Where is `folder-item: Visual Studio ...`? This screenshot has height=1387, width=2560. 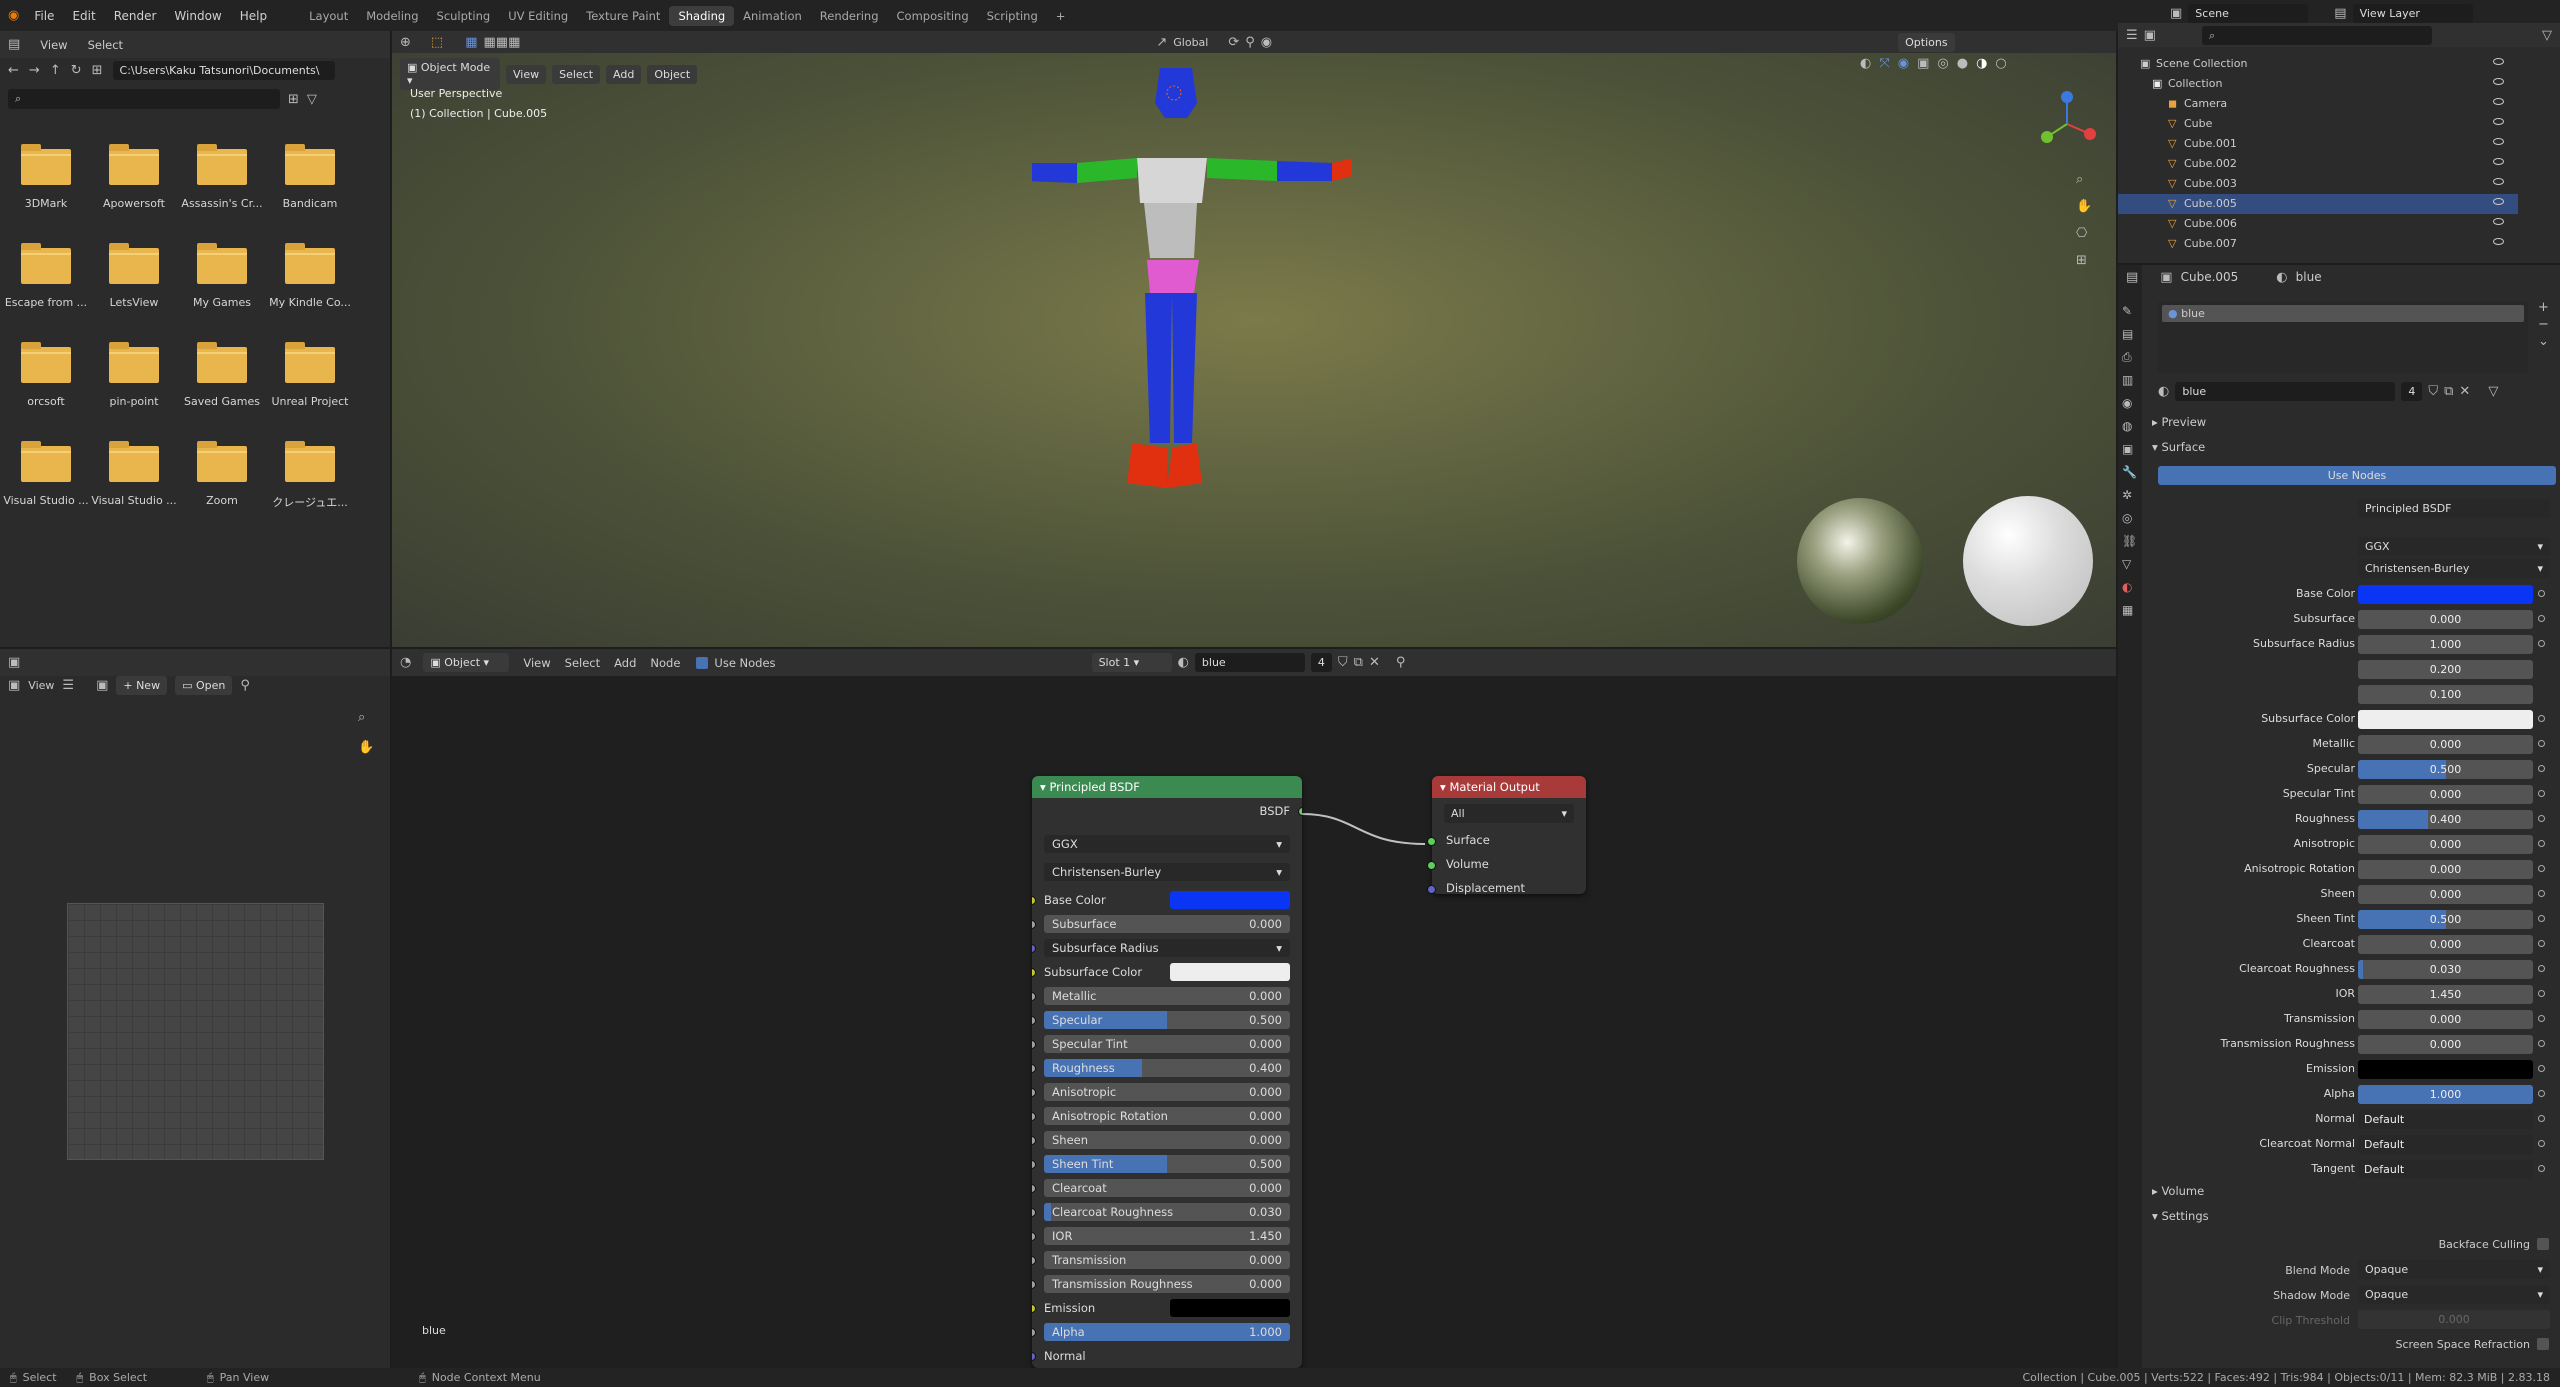
folder-item: Visual Studio ... is located at coordinates (134, 474).